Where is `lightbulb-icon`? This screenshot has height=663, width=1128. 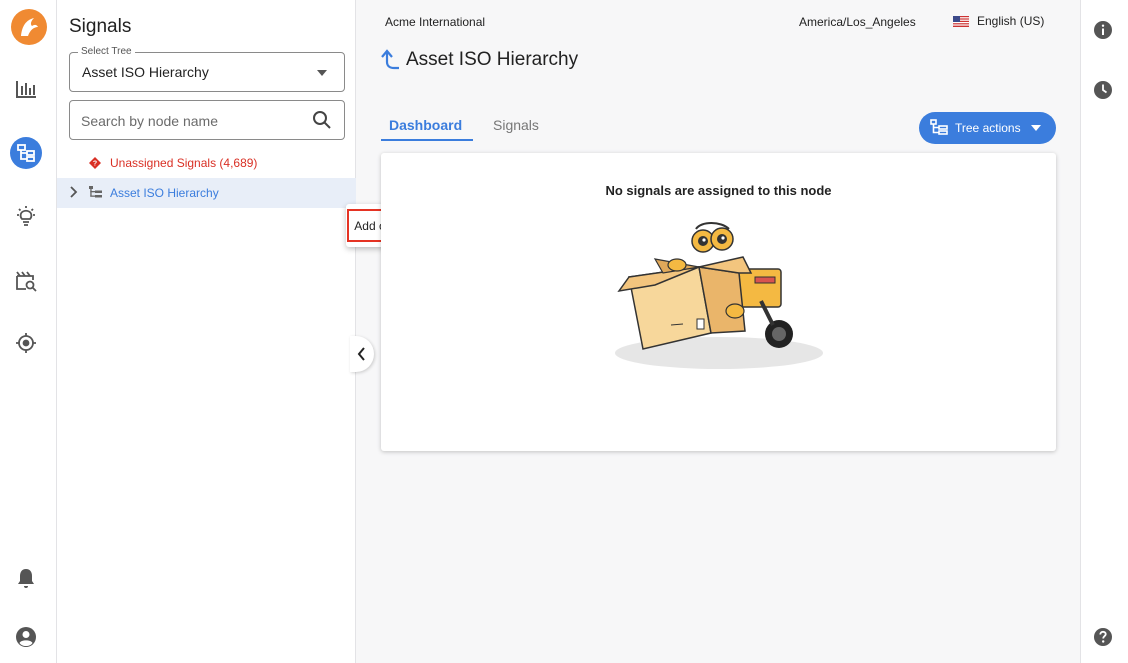
lightbulb-icon is located at coordinates (26, 217).